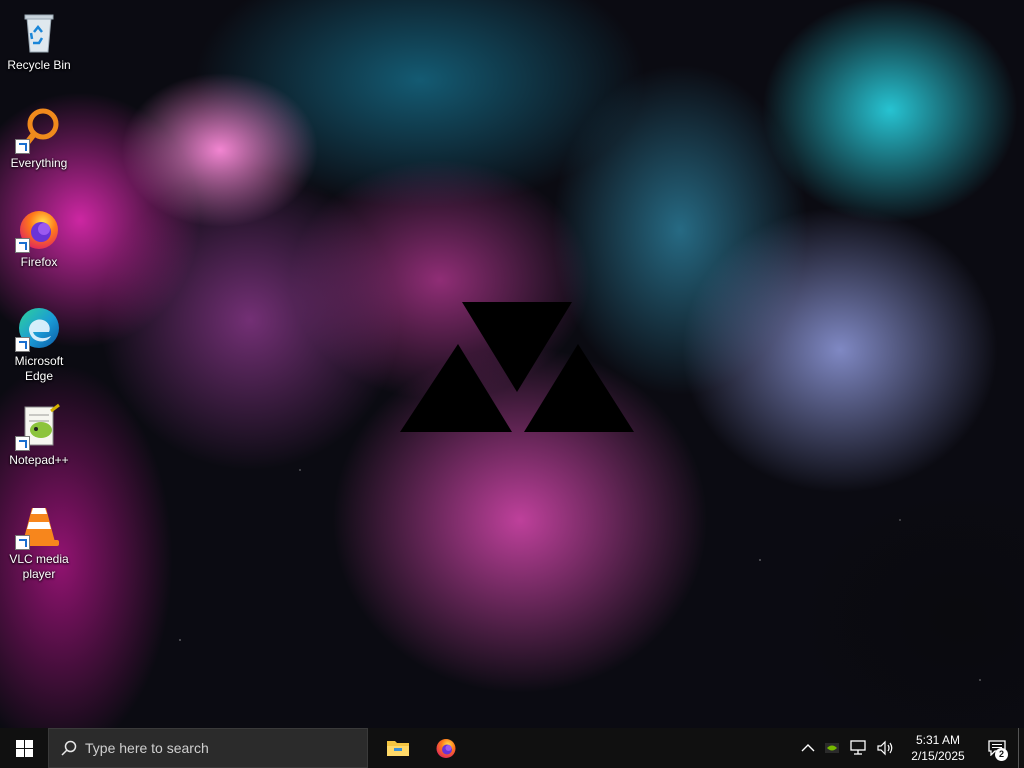 The image size is (1024, 768). What do you see at coordinates (1001, 754) in the screenshot?
I see `notification-count-badge: 2` at bounding box center [1001, 754].